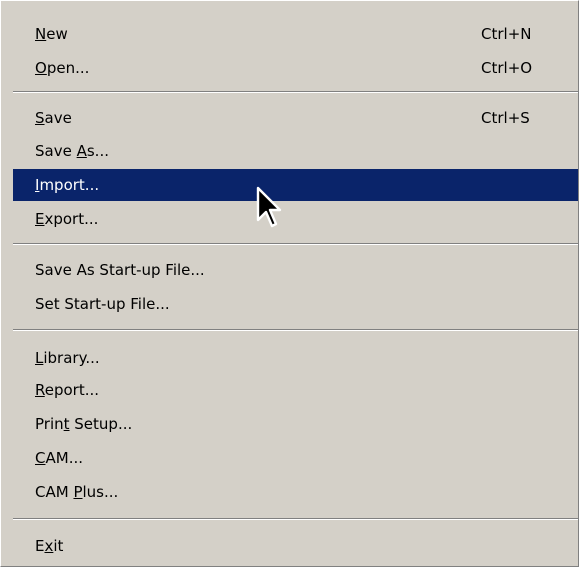  I want to click on menu-item-label: New, so click(51, 34).